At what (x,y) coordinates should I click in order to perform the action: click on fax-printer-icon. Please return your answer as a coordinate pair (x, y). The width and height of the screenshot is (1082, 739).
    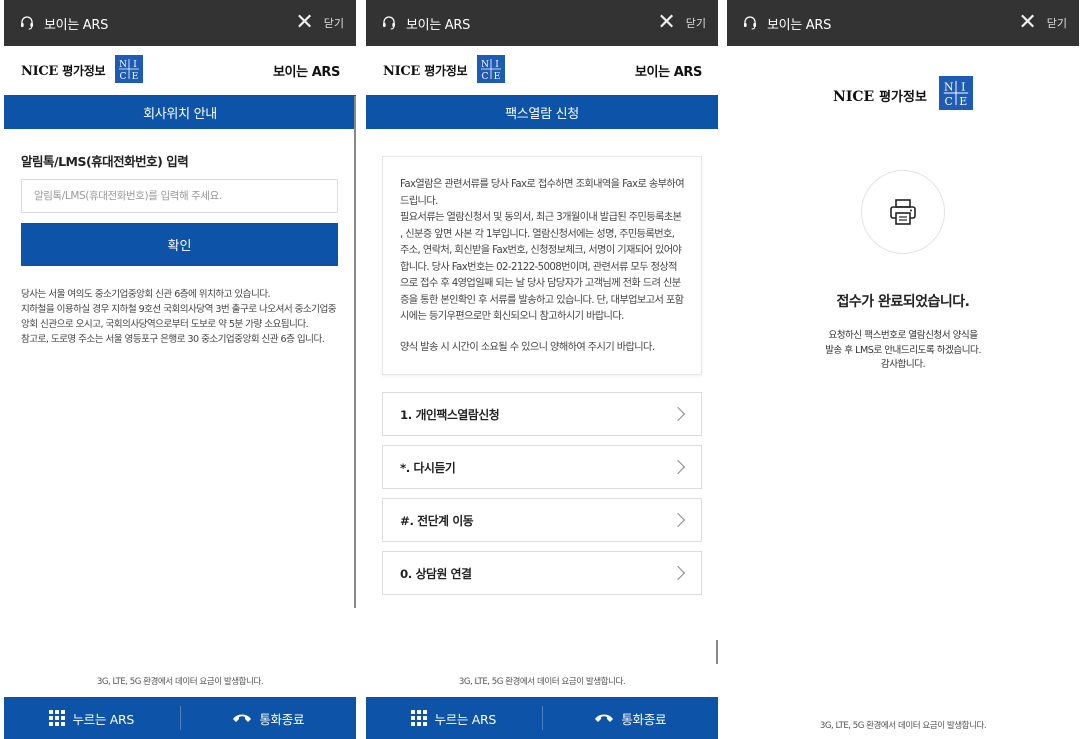
    Looking at the image, I should click on (903, 212).